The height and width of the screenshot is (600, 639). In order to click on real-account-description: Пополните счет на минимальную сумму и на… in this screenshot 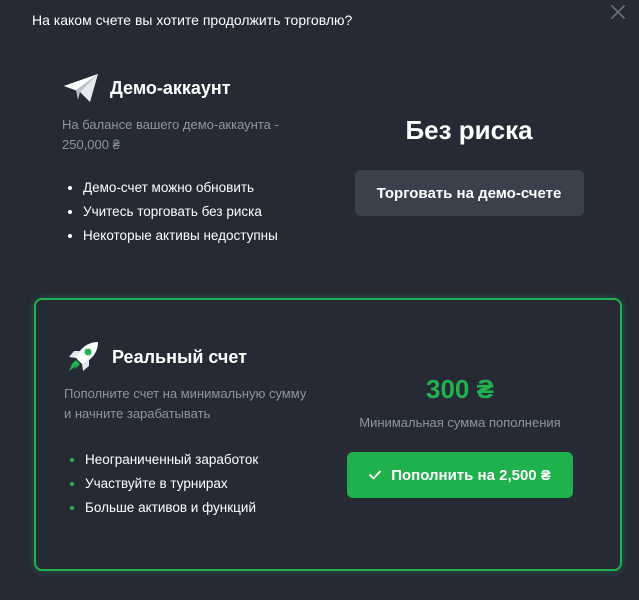, I will do `click(185, 403)`.